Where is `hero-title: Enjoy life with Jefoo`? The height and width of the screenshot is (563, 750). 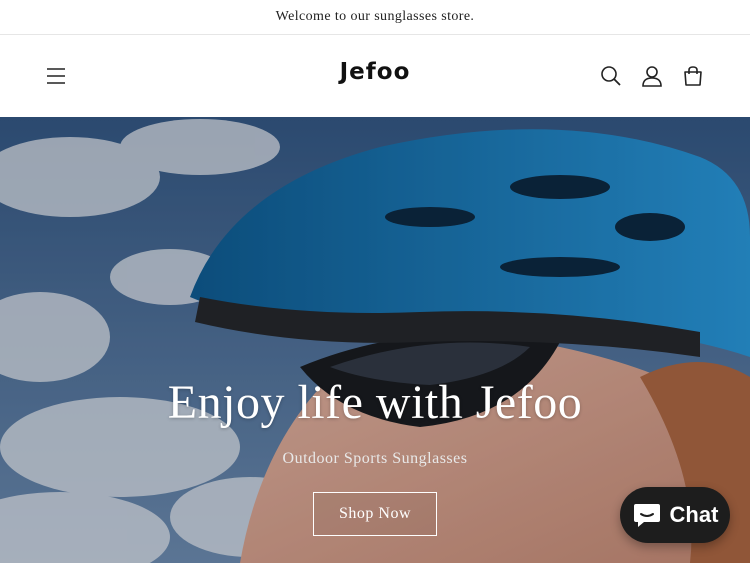 hero-title: Enjoy life with Jefoo is located at coordinates (375, 402).